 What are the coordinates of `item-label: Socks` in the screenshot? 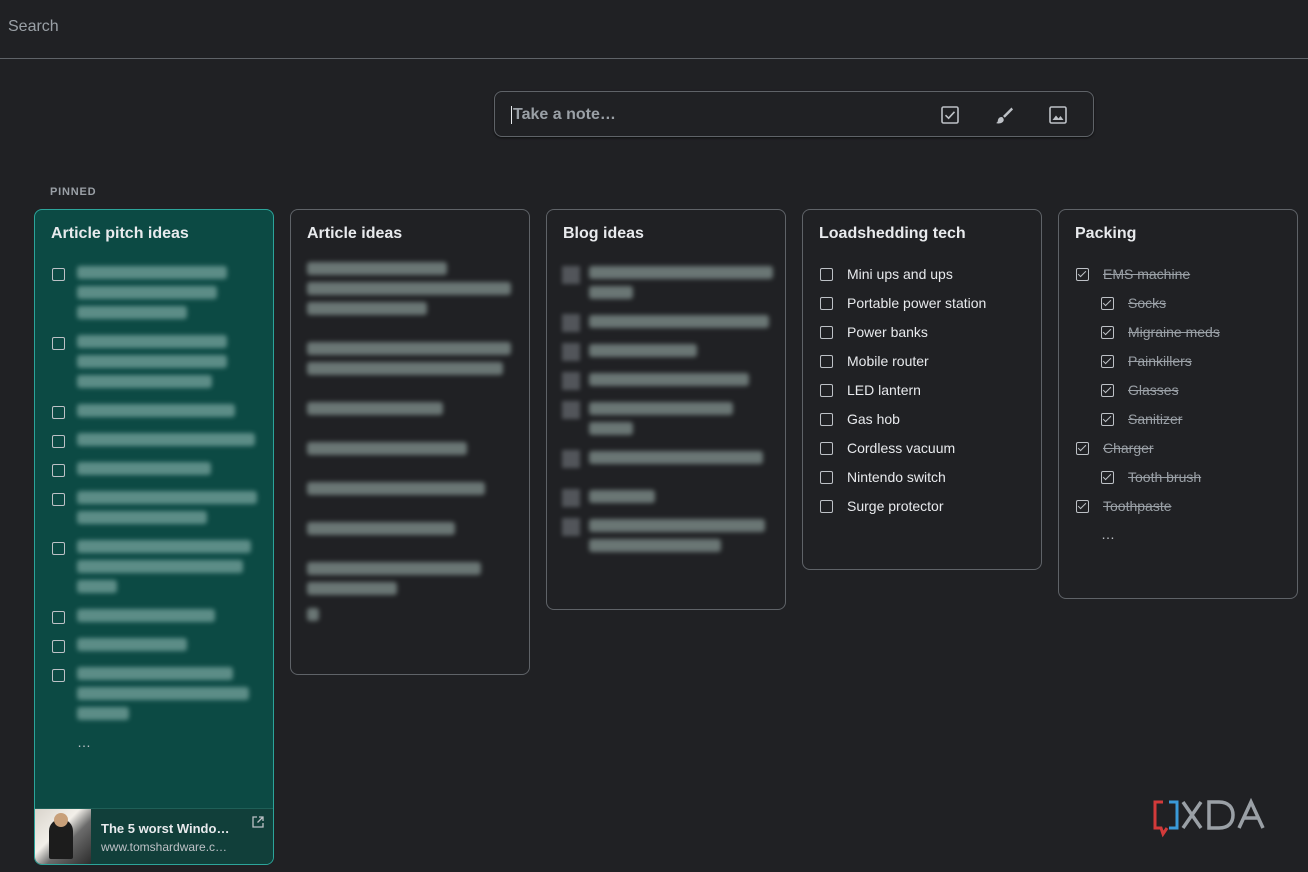 It's located at (1147, 303).